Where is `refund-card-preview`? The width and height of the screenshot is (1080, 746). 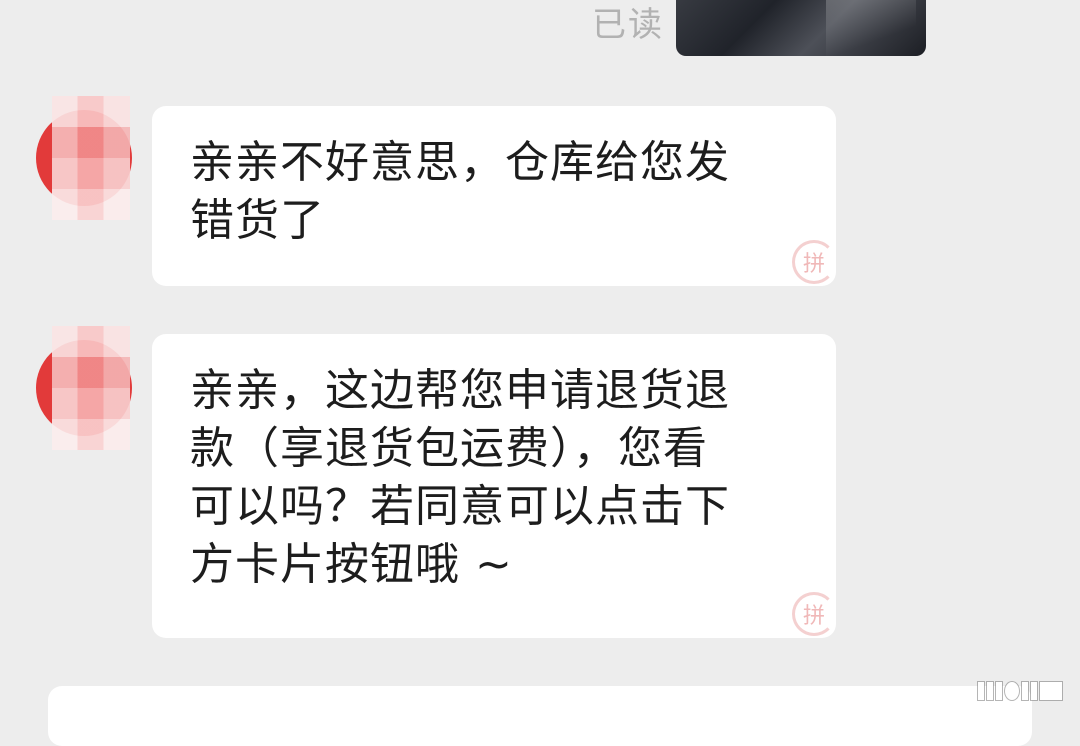 refund-card-preview is located at coordinates (540, 716).